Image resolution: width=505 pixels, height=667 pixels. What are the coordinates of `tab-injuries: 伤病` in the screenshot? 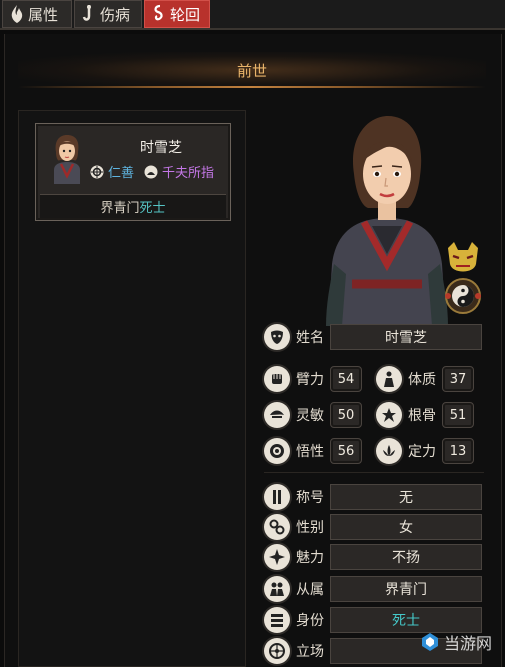 It's located at (108, 14).